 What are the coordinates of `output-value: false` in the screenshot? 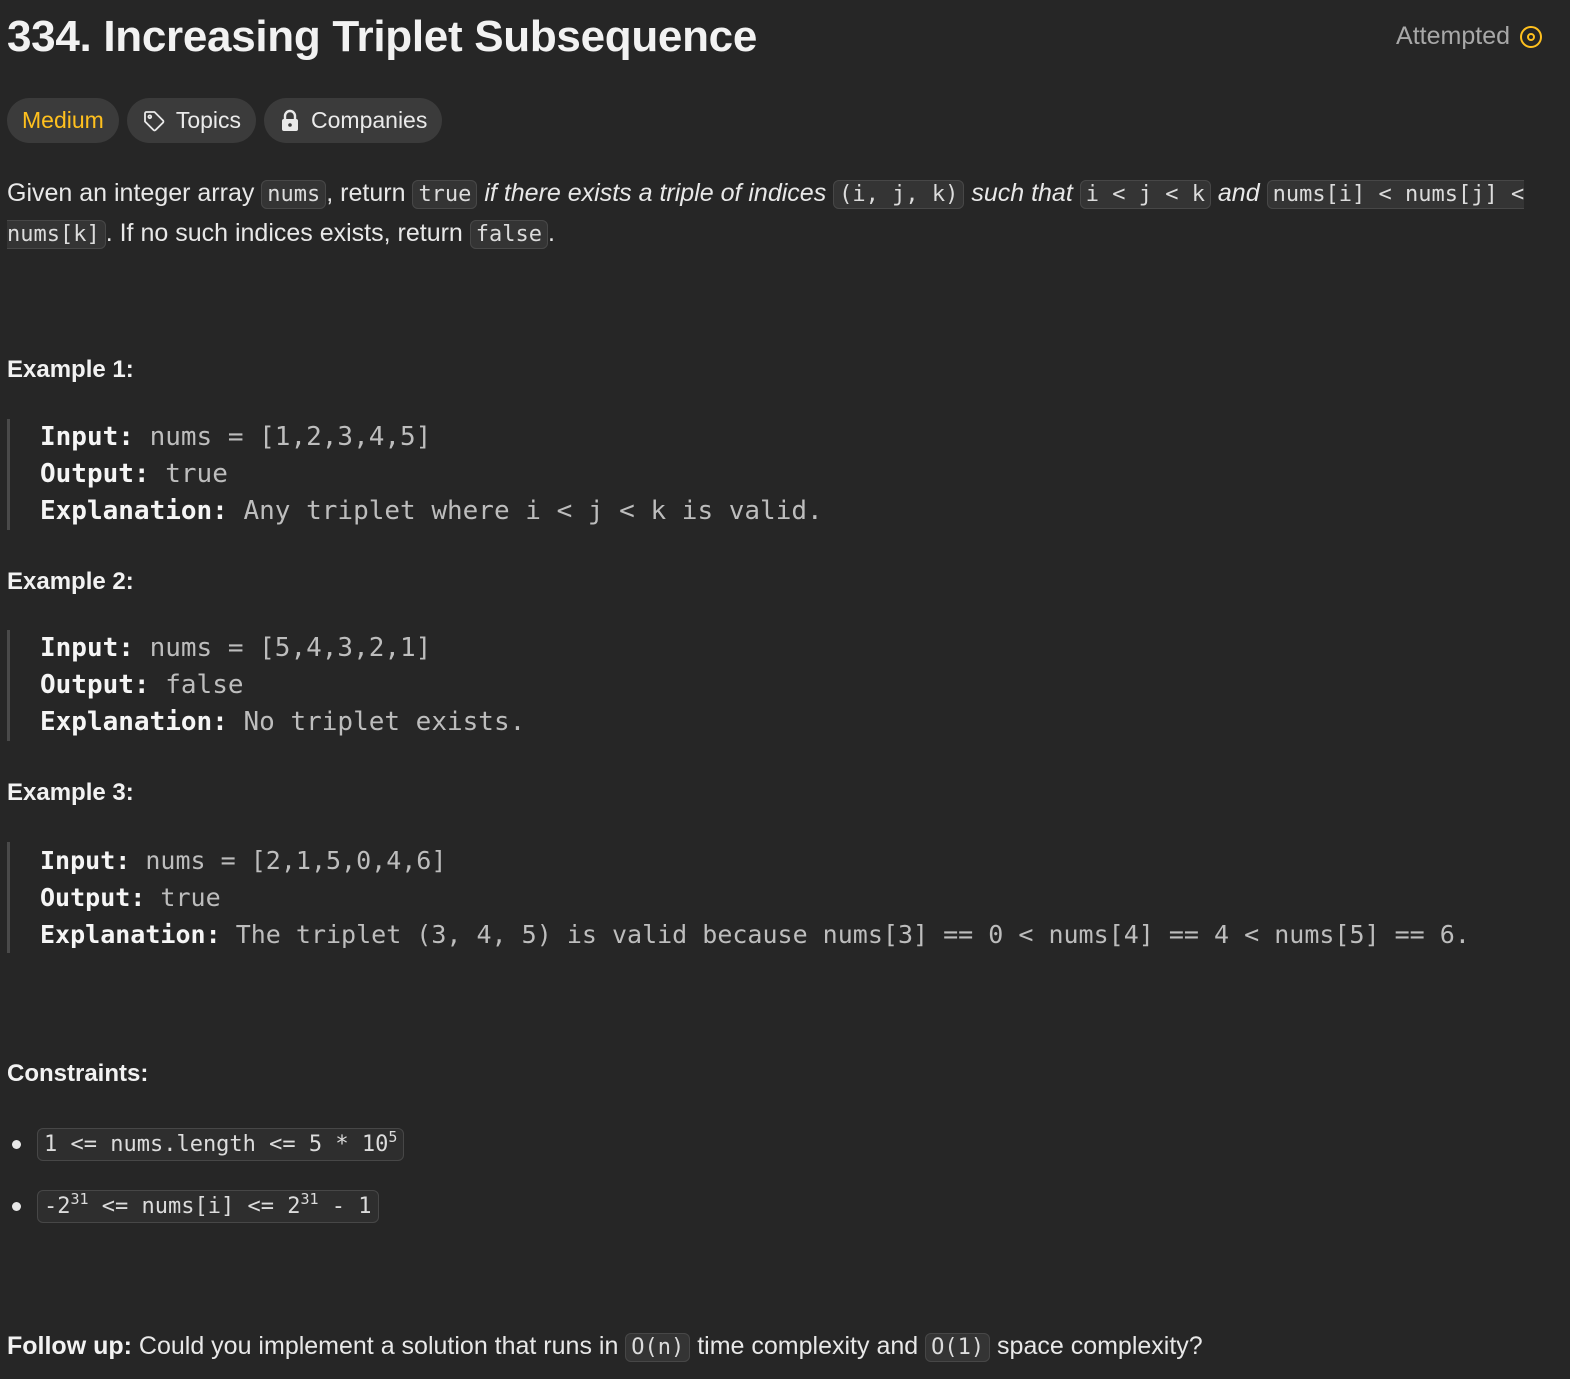 It's located at (204, 685).